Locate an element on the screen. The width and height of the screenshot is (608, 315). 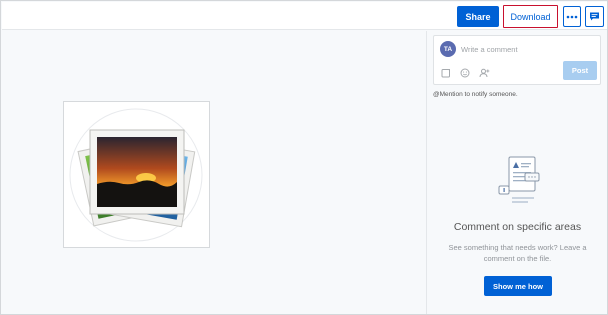
mention-hint: @Mention to notify someone. is located at coordinates (475, 94).